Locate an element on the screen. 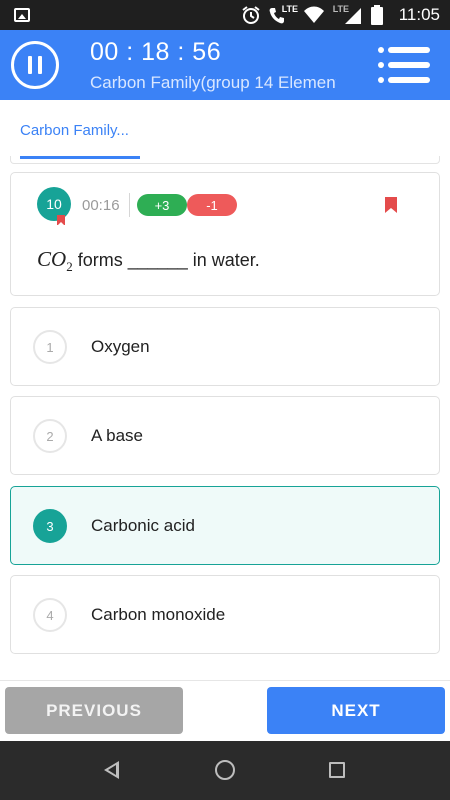  question-list-menu-button is located at coordinates (404, 65).